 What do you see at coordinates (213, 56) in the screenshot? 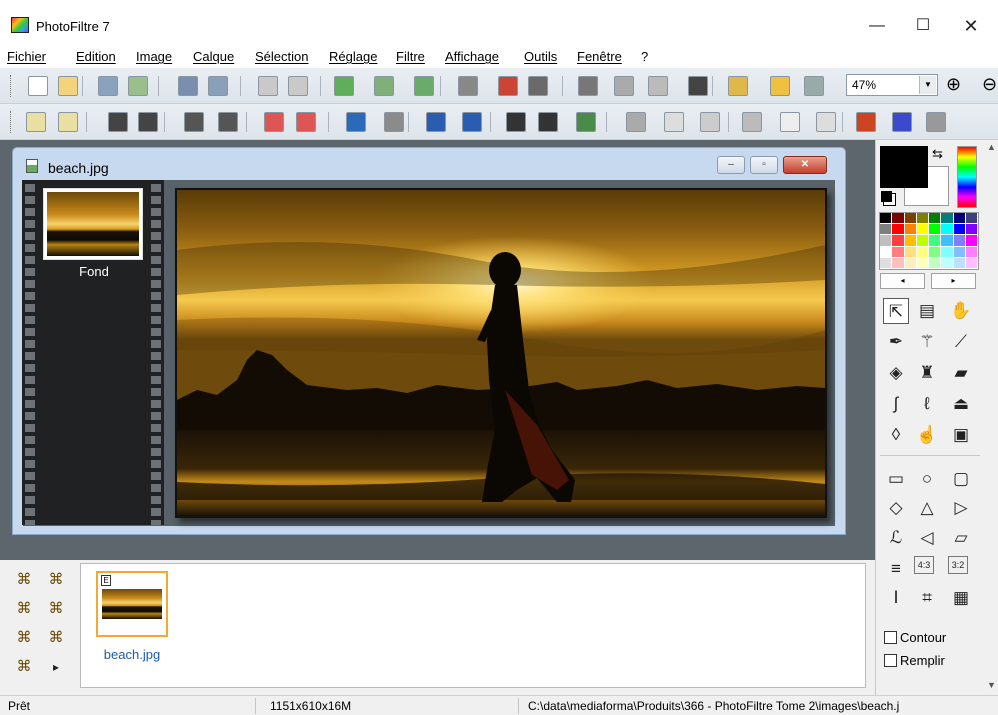
I see `menu-calque: Calque` at bounding box center [213, 56].